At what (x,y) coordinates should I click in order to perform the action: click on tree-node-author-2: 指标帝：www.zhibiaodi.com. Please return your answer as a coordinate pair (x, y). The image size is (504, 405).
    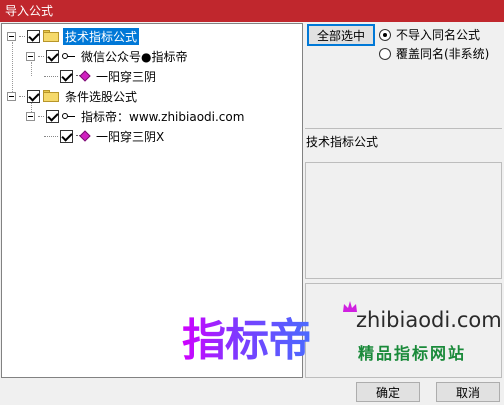
    Looking at the image, I should click on (136, 116).